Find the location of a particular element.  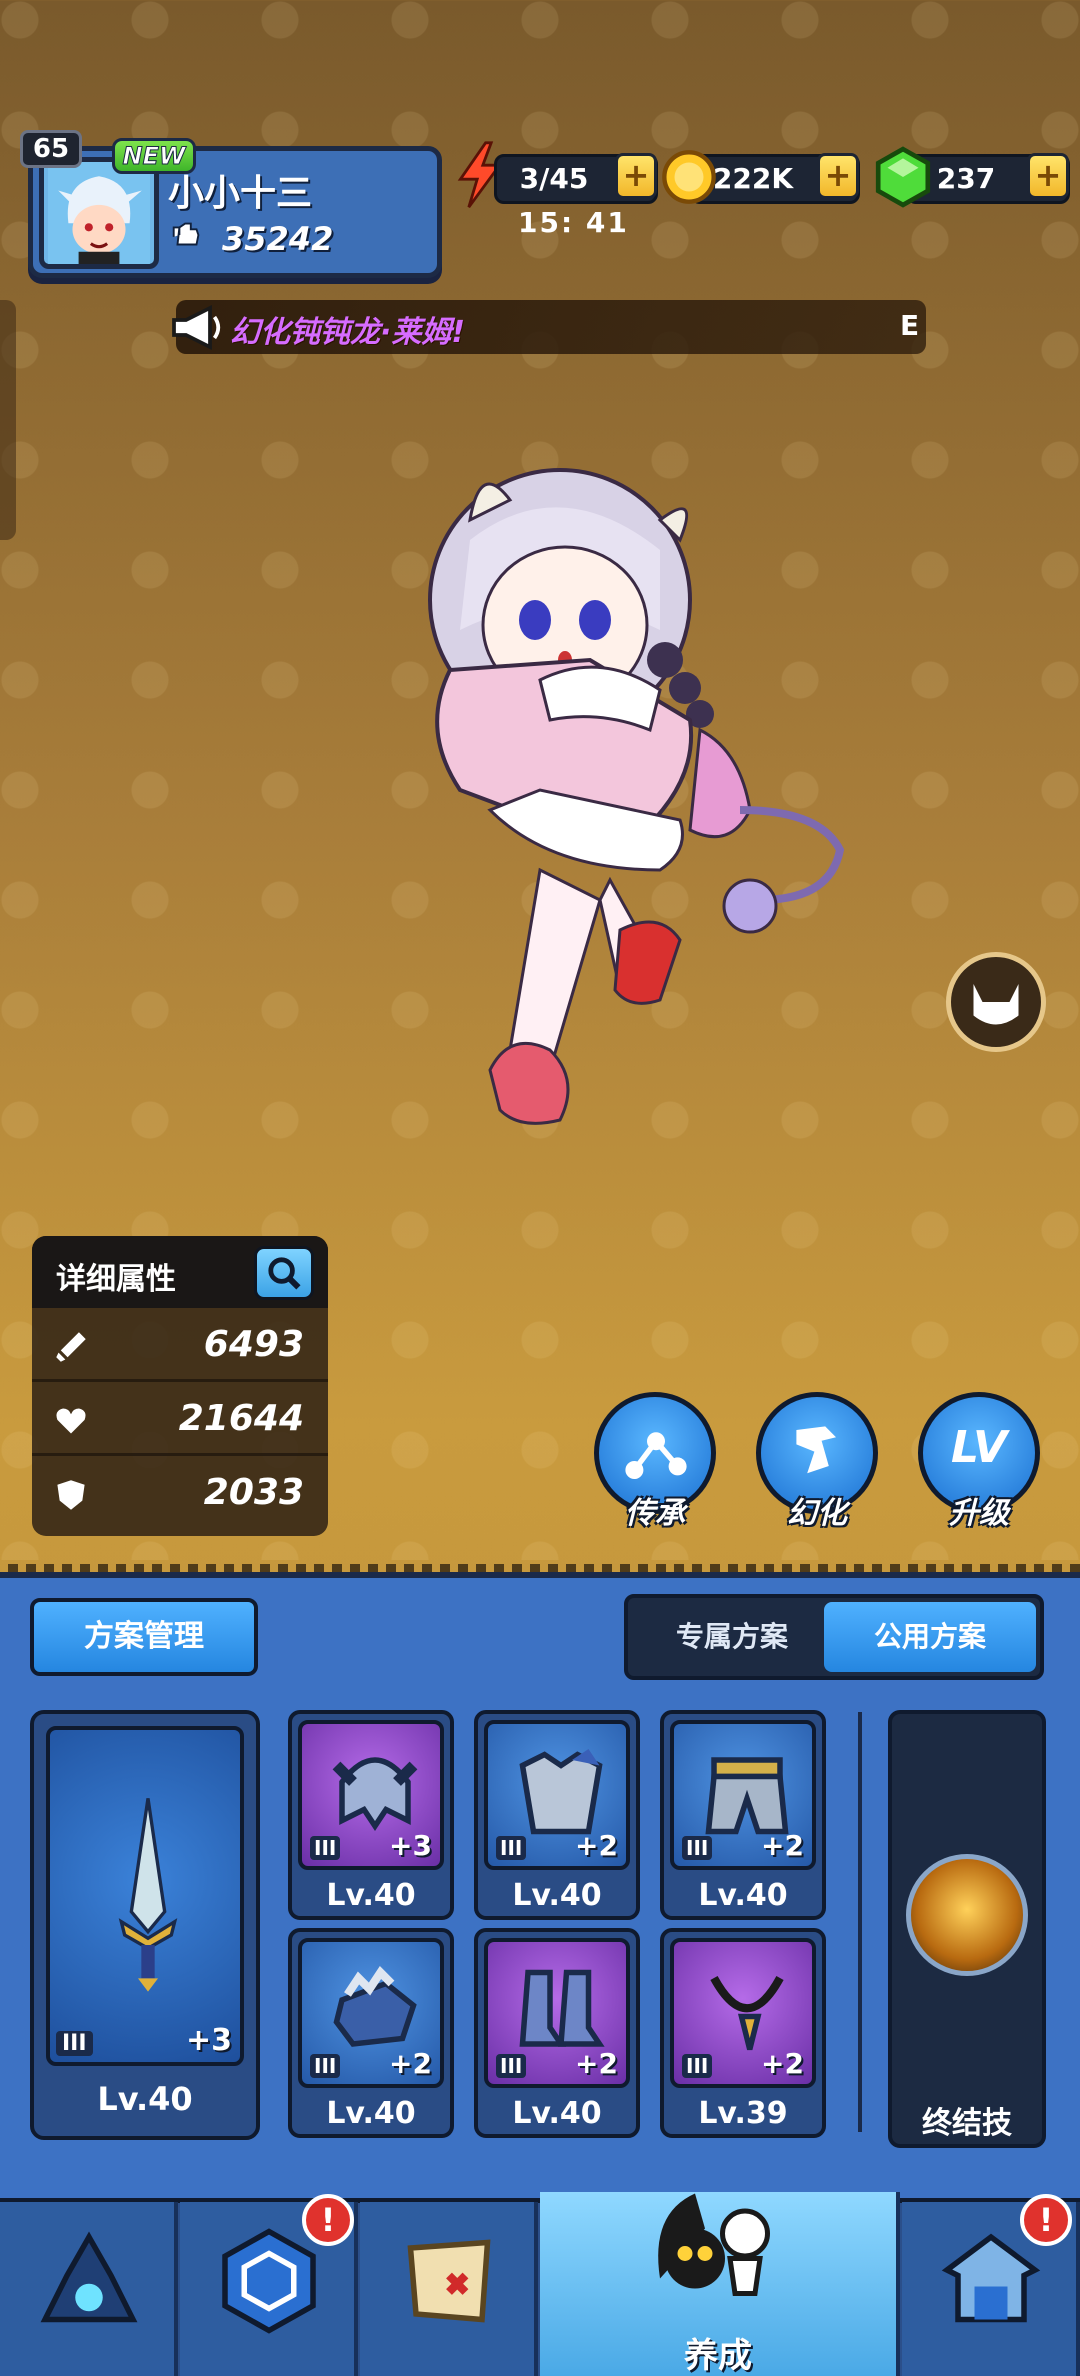

player-name: 小小十三 is located at coordinates (240, 193).